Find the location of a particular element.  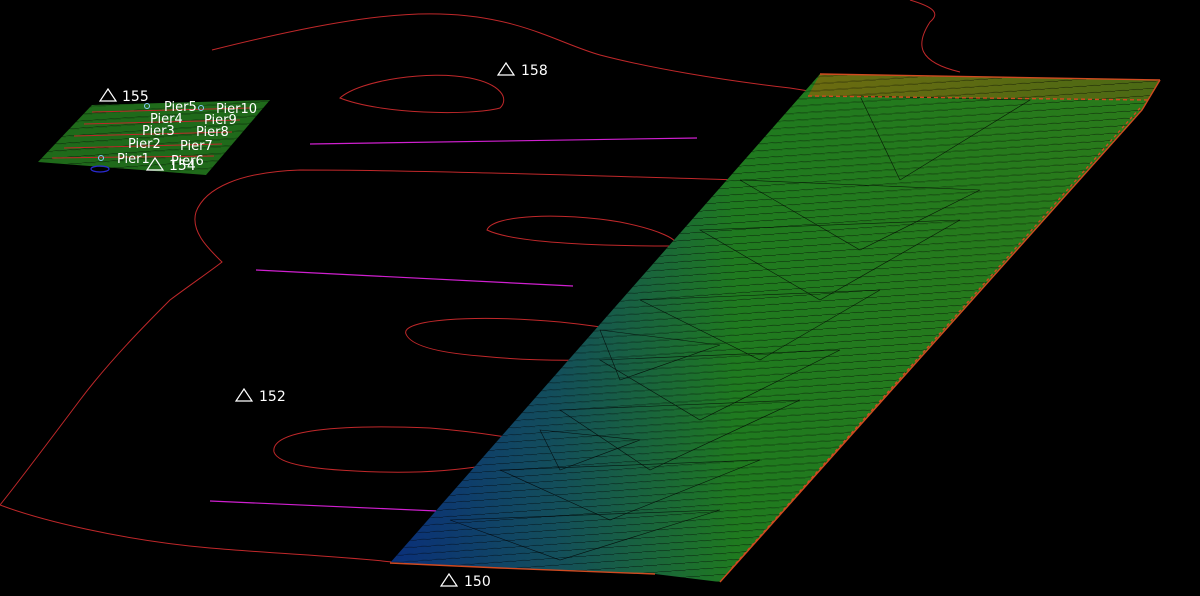

elevation-marker-158: 158 is located at coordinates (522, 70).